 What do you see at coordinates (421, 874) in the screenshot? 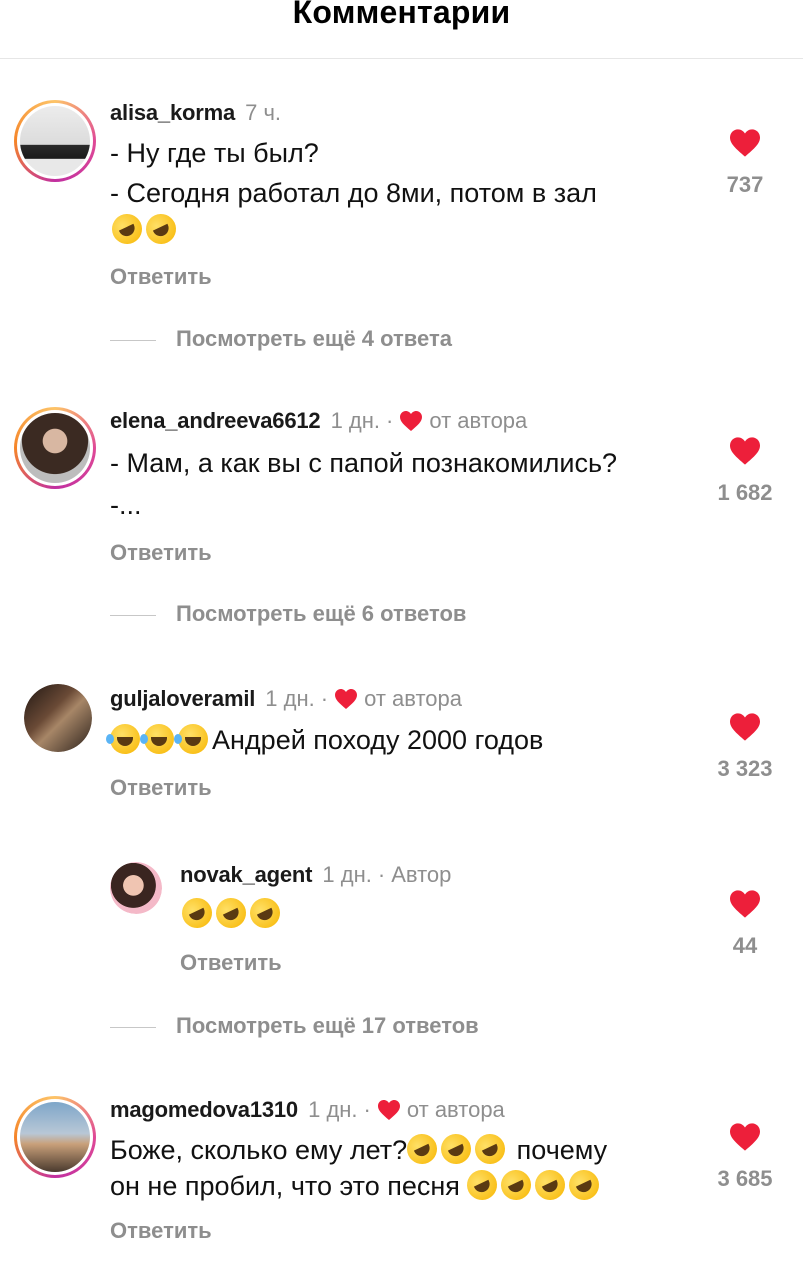
I see `author-tag: Автор` at bounding box center [421, 874].